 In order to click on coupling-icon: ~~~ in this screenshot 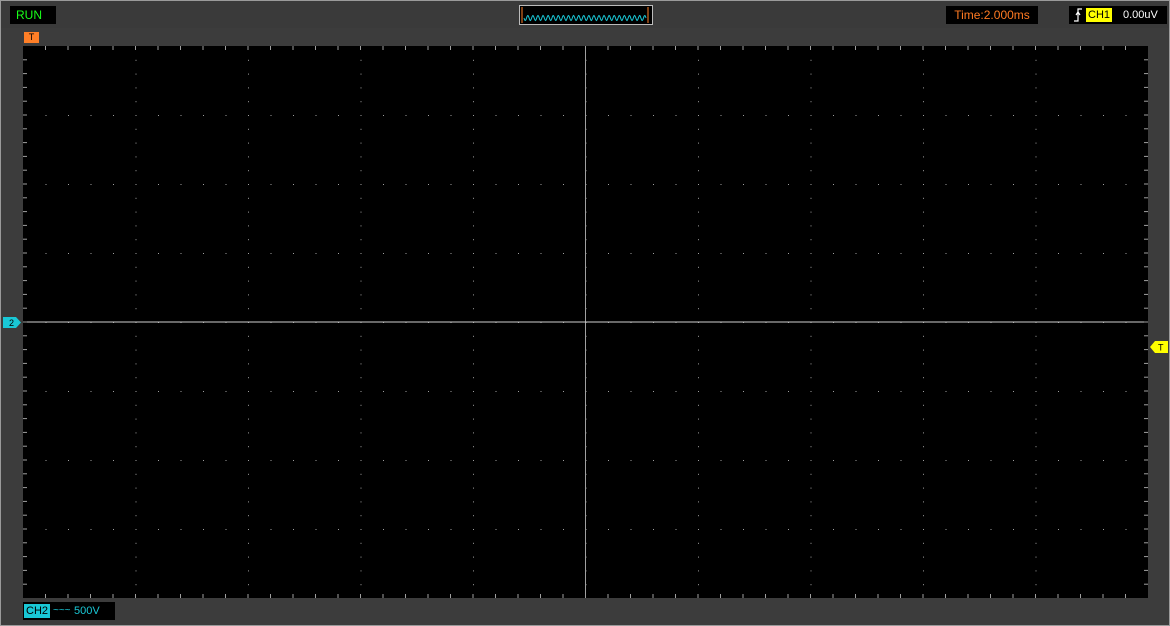, I will do `click(62, 610)`.